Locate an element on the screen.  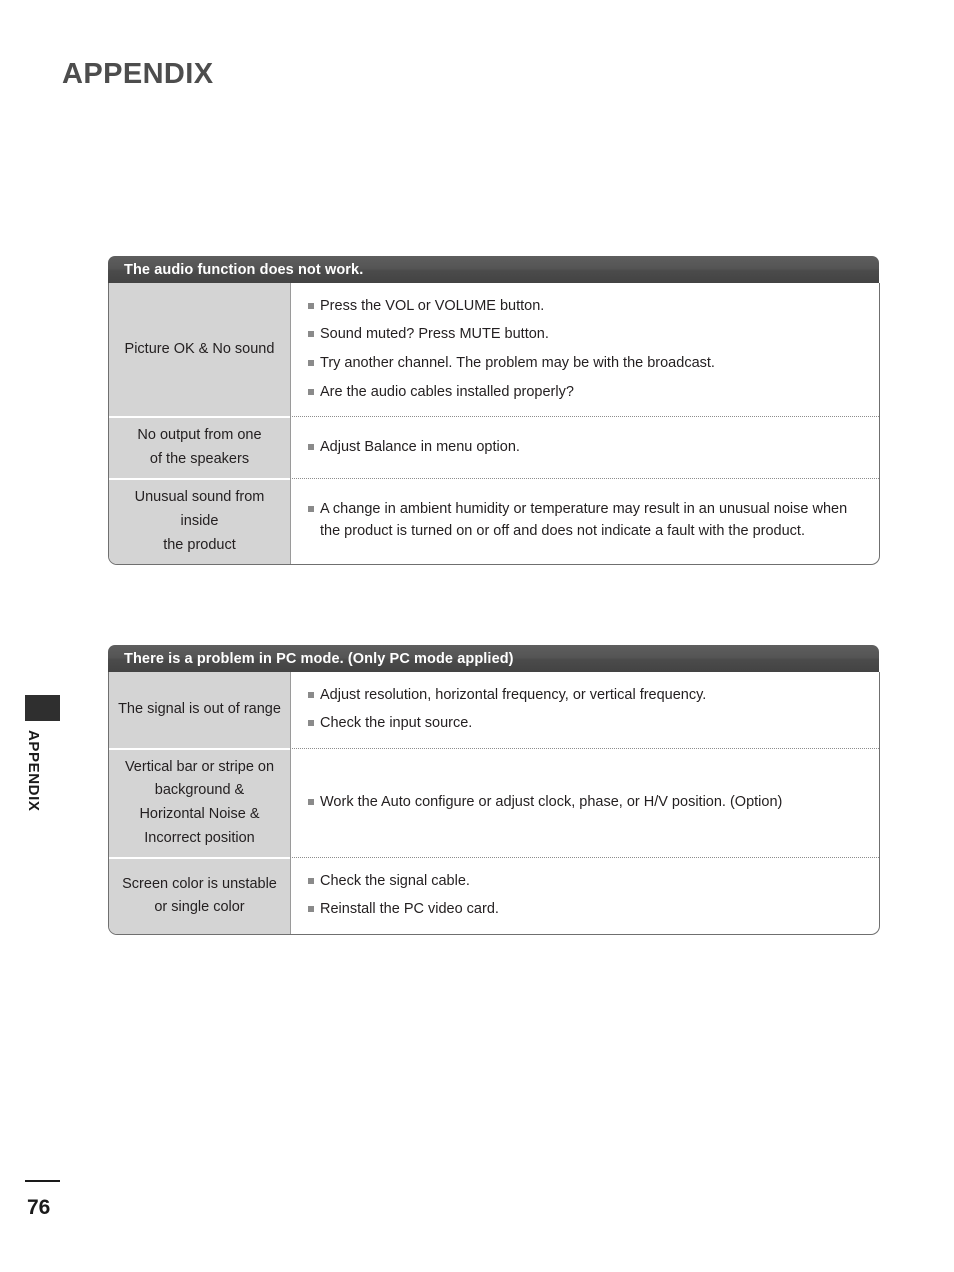
row-label-line: Horizontal Noise & is located at coordinates (199, 814).